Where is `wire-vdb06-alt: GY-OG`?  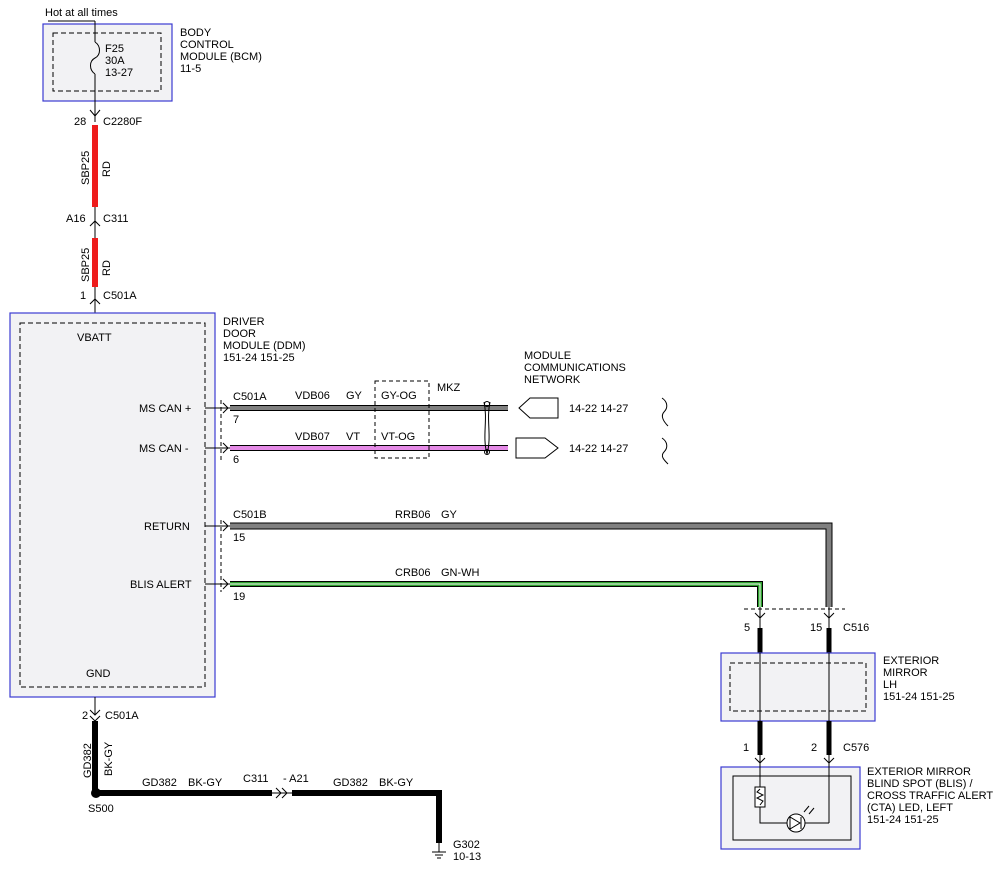
wire-vdb06-alt: GY-OG is located at coordinates (399, 396).